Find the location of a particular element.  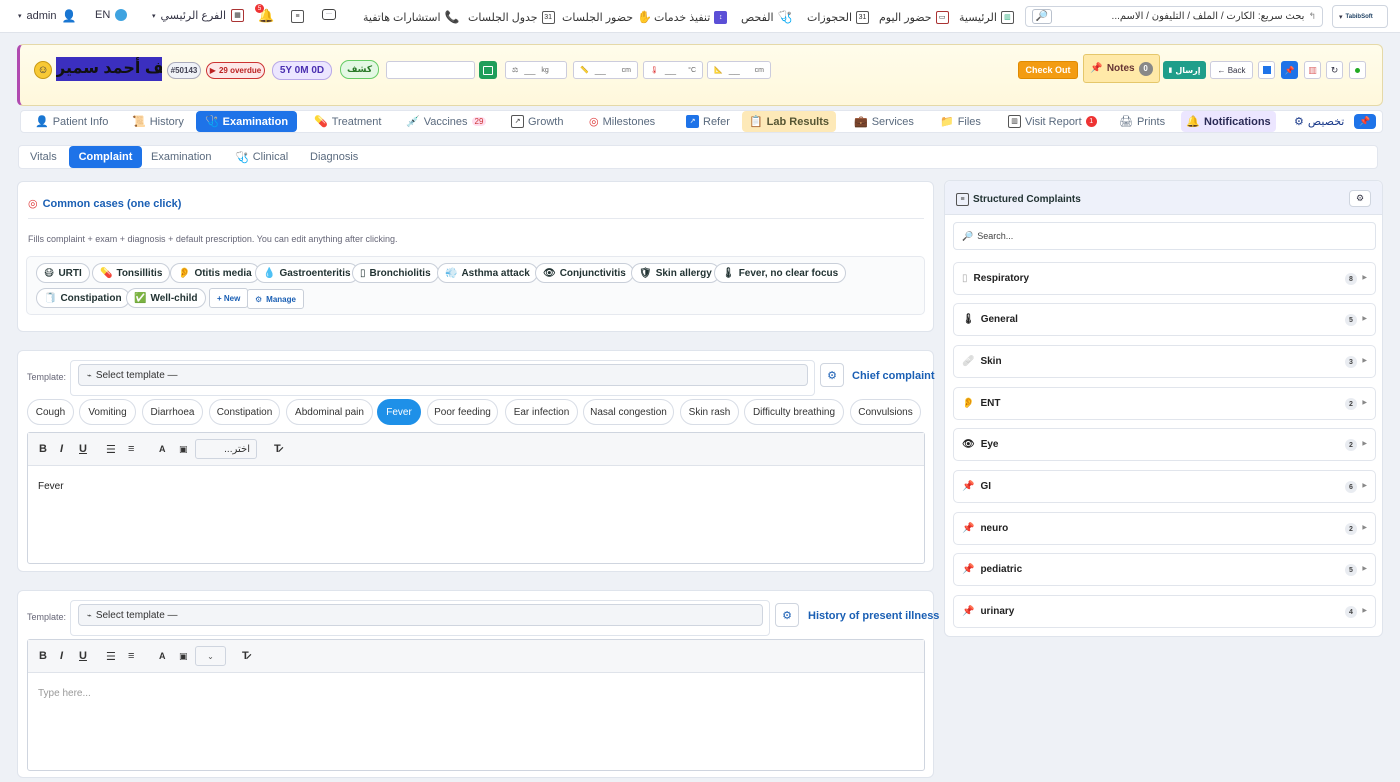

tab-history: 📜 History is located at coordinates (158, 121).